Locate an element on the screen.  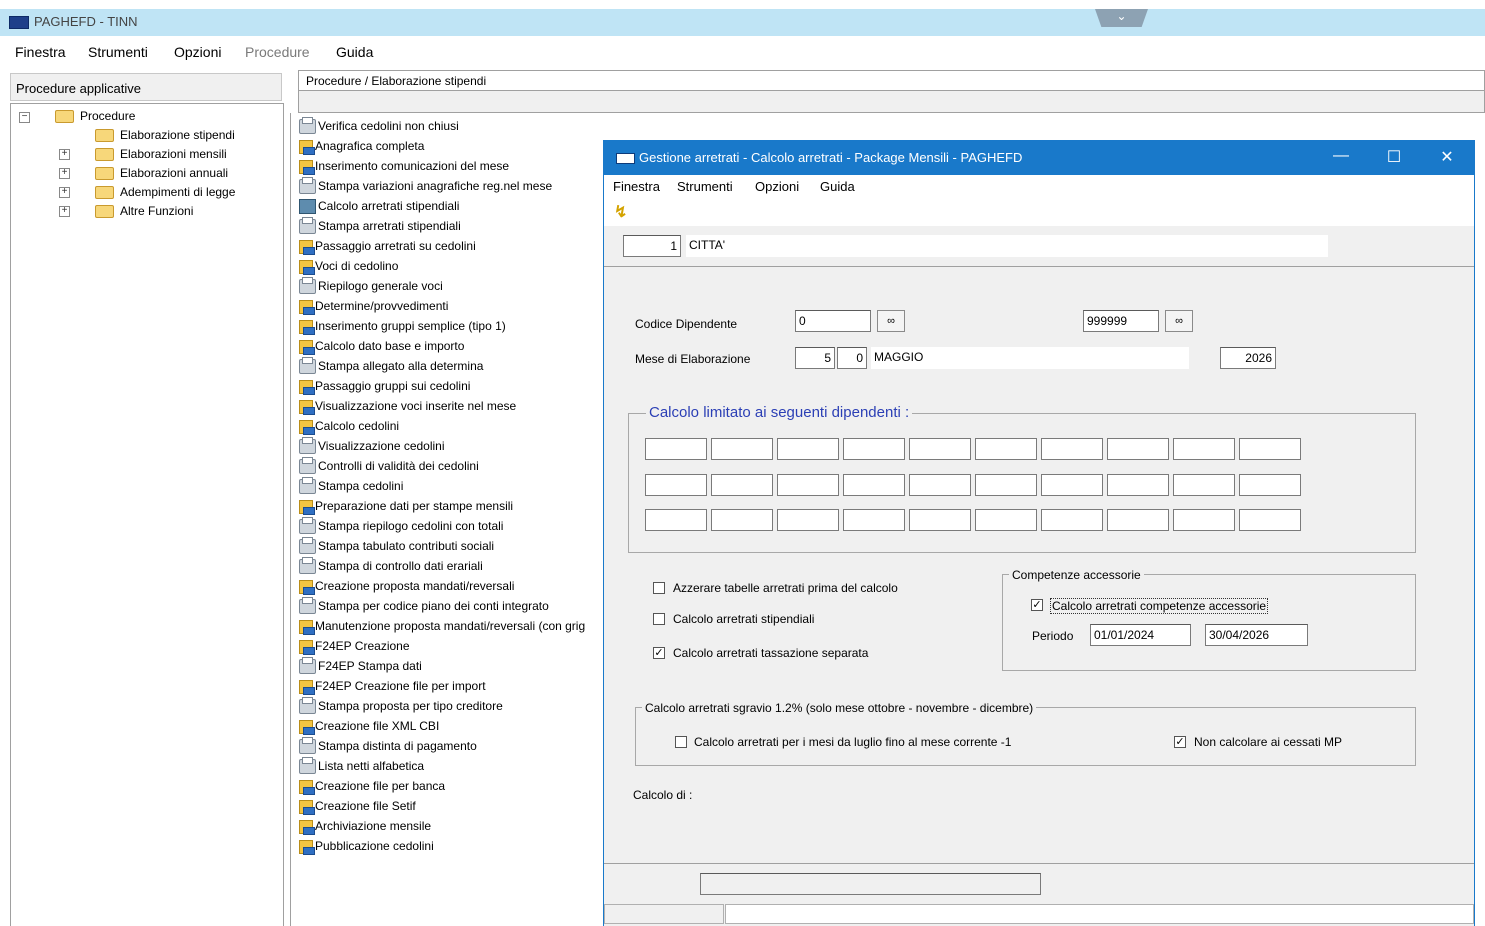
tree-item-altre-funzioni: Altre Funzioni is located at coordinates (144, 211).